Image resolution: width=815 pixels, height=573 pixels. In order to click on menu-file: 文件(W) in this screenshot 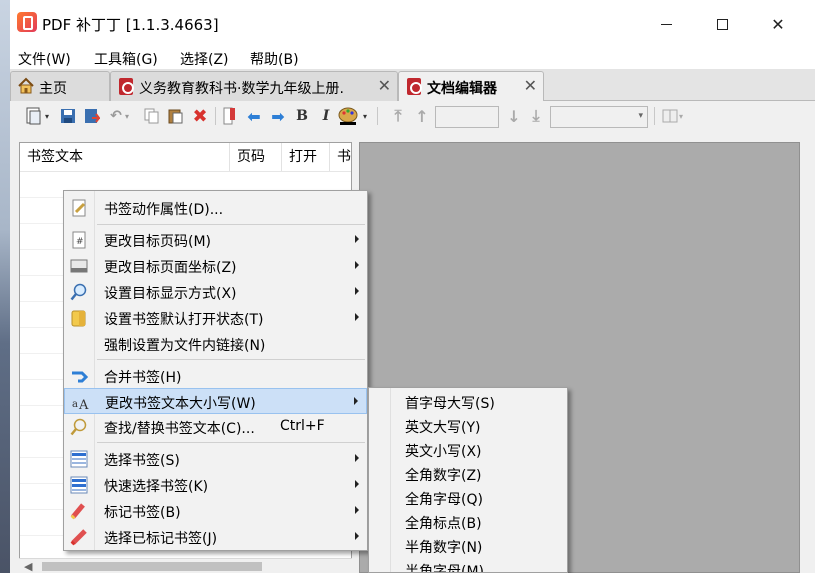, I will do `click(44, 59)`.